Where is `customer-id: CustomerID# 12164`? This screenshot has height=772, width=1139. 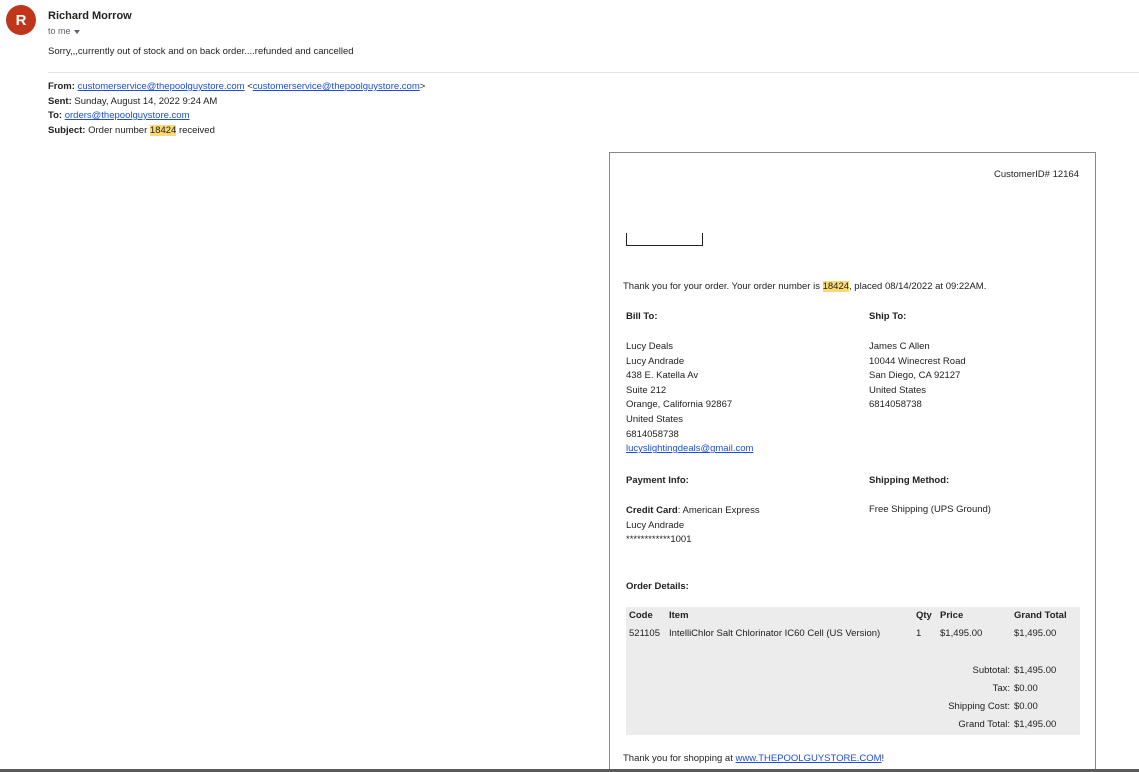
customer-id: CustomerID# 12164 is located at coordinates (1036, 174).